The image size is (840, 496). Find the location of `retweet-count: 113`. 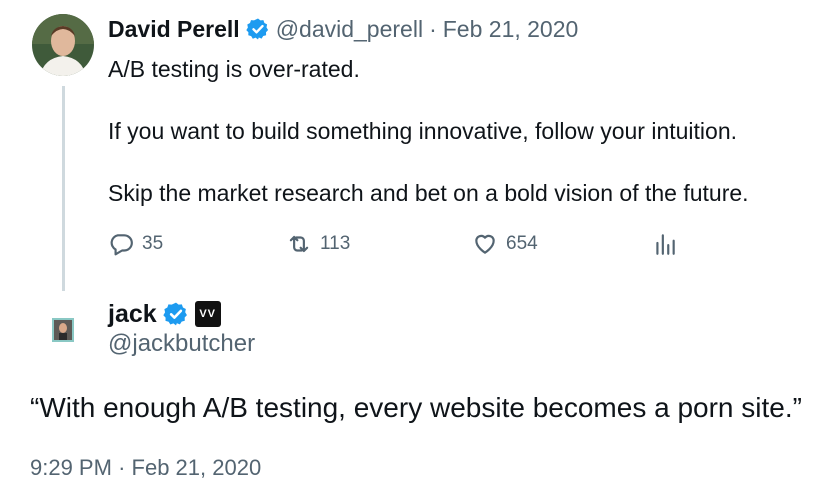

retweet-count: 113 is located at coordinates (335, 243).